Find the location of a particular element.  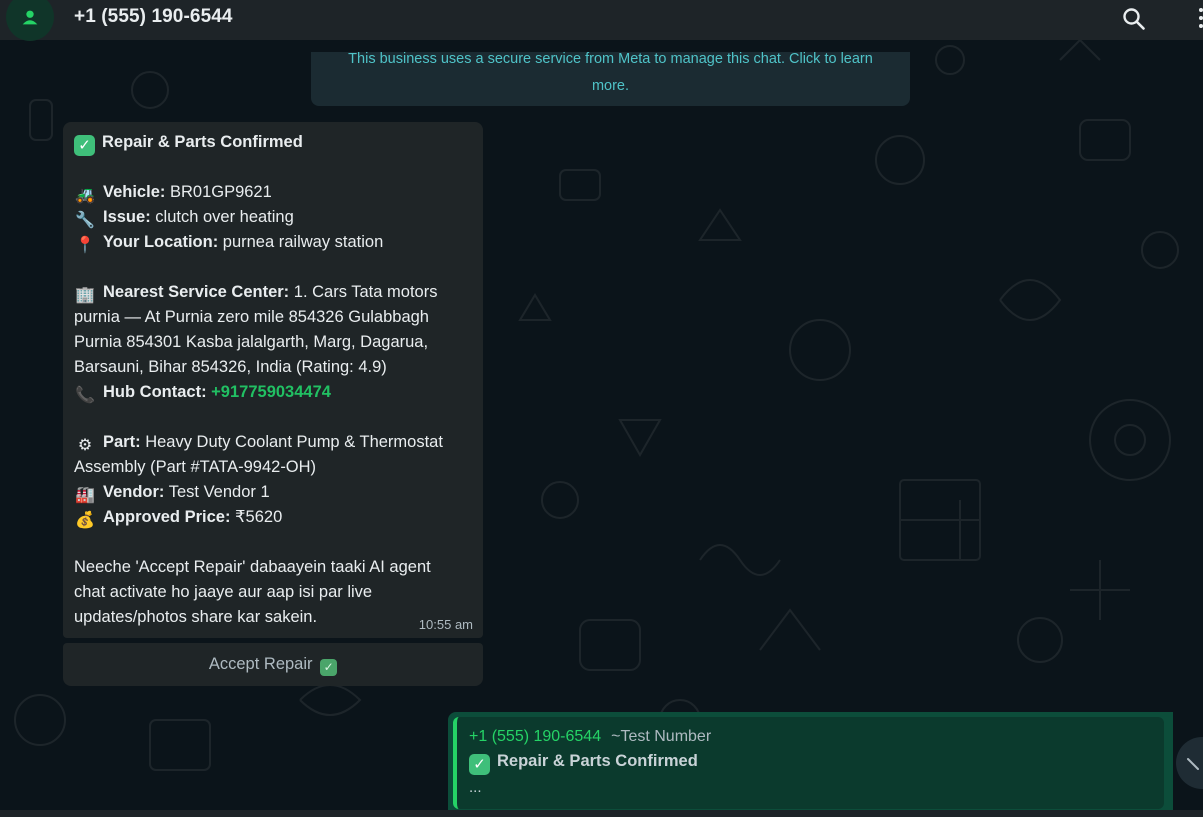

price-line: 💰 Approved Price: ₹5620 is located at coordinates (178, 518).